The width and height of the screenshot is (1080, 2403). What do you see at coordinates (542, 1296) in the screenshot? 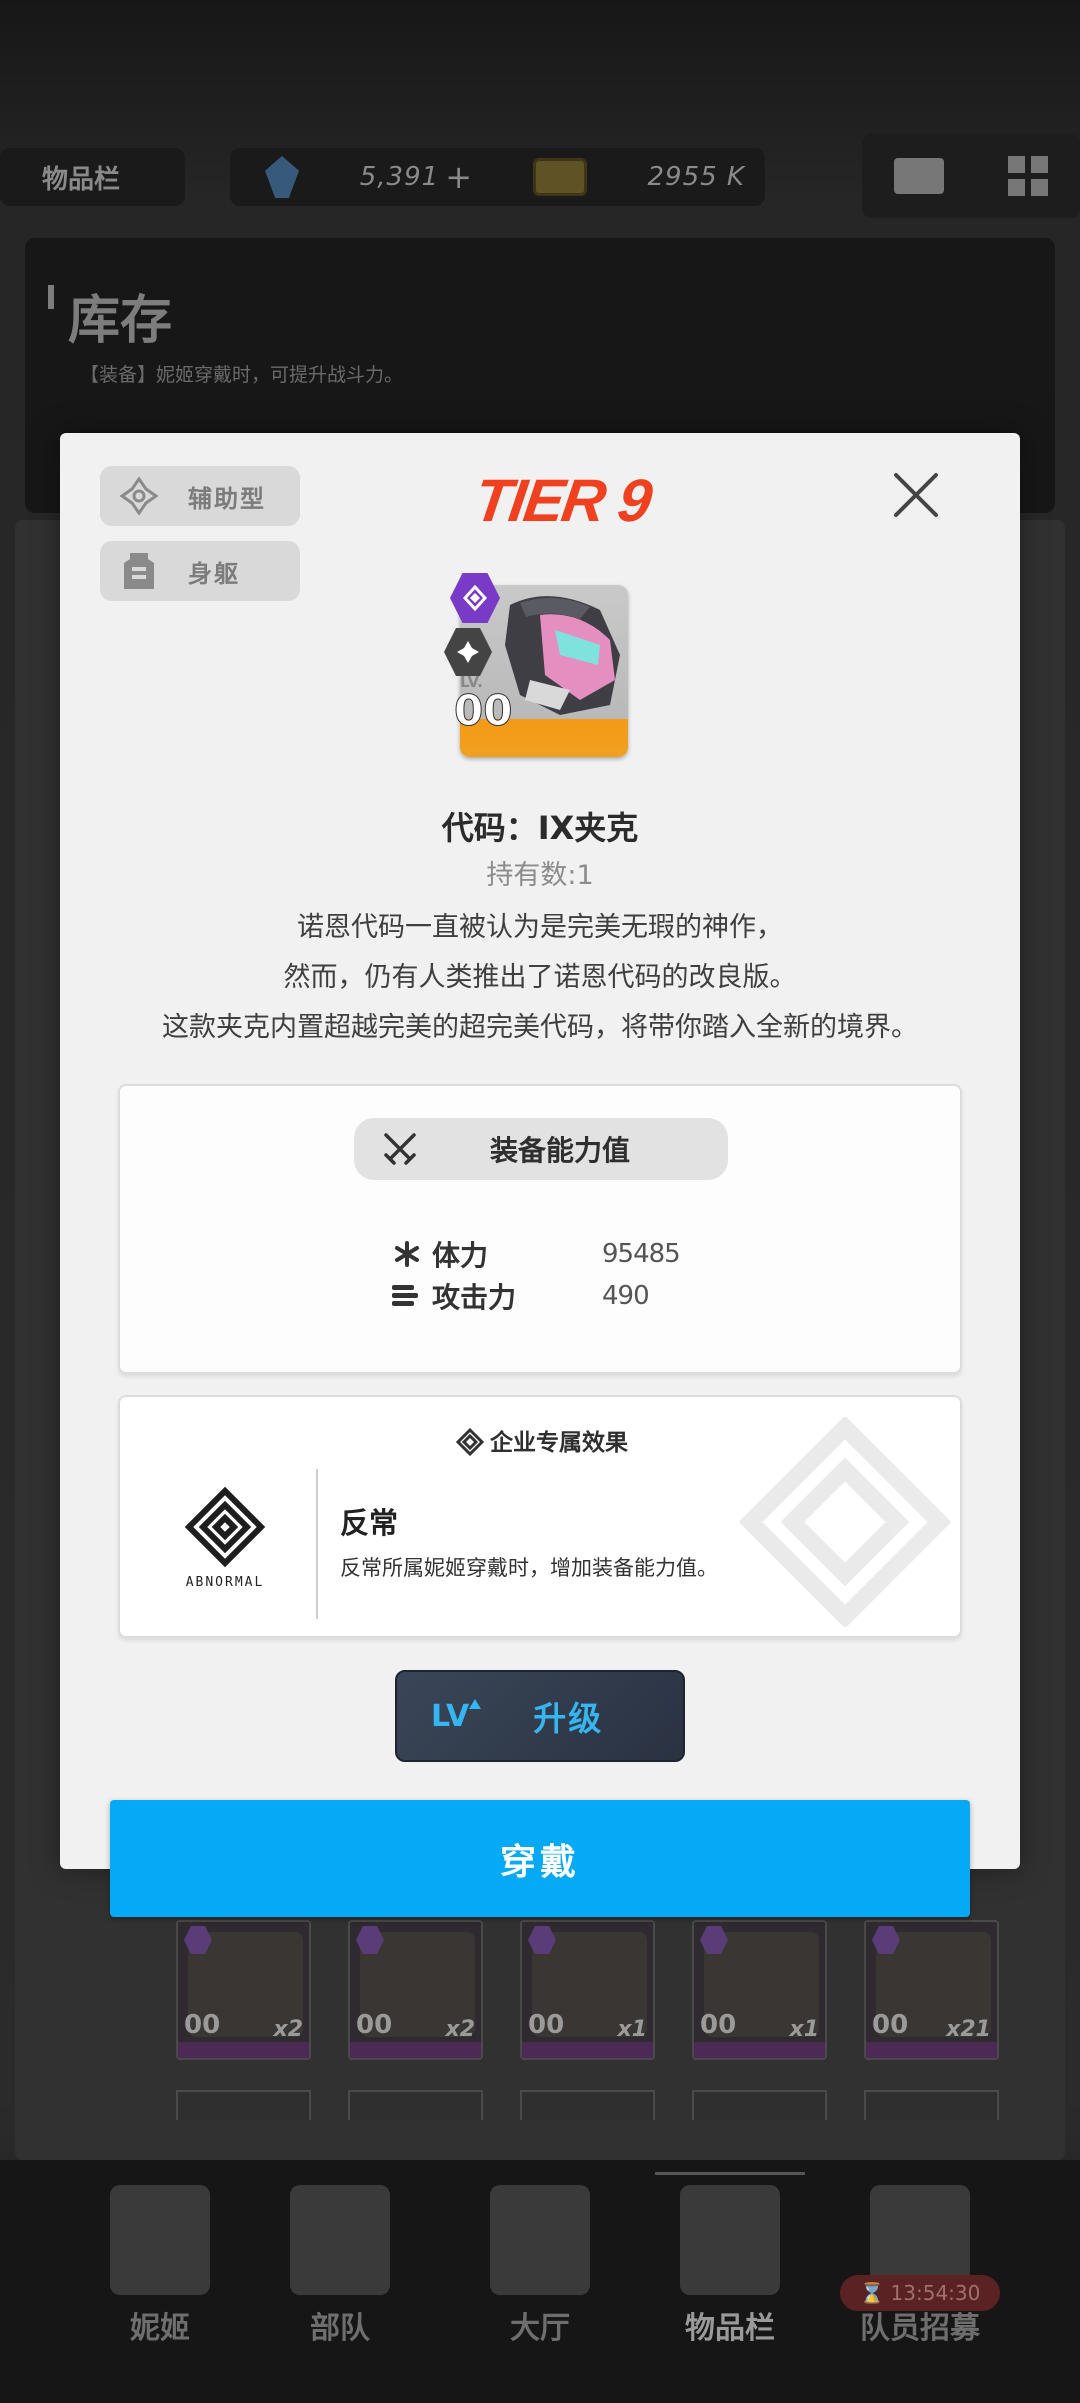
I see `stat-row-attack: 攻击力 490` at bounding box center [542, 1296].